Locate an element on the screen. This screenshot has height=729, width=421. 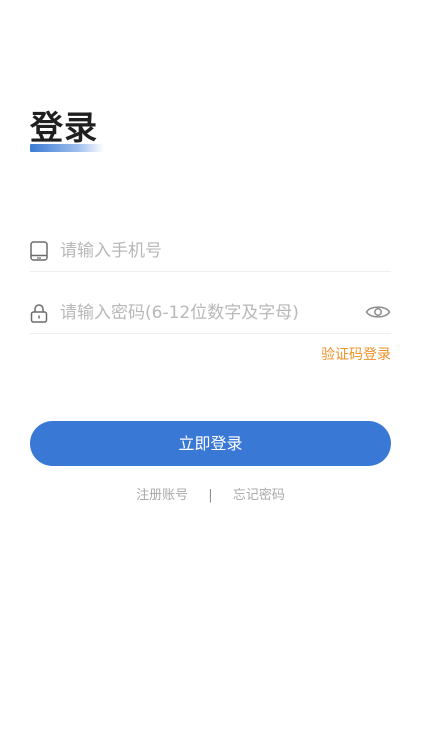
phone-field is located at coordinates (210, 251).